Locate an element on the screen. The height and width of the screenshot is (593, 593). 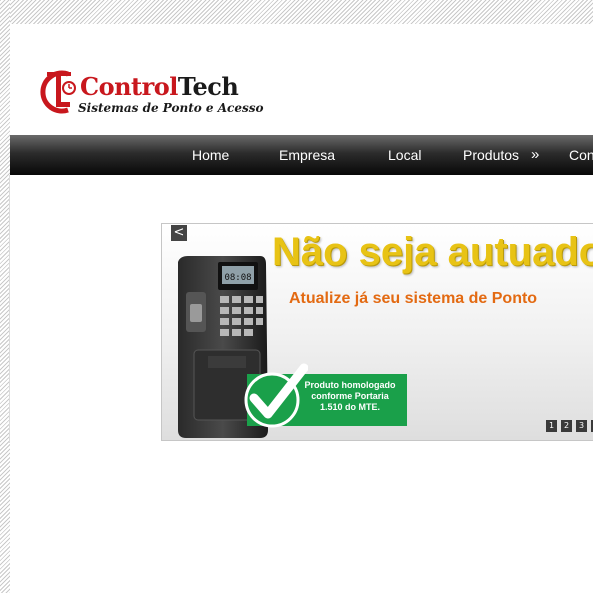
slider-prev-button: < is located at coordinates (179, 233).